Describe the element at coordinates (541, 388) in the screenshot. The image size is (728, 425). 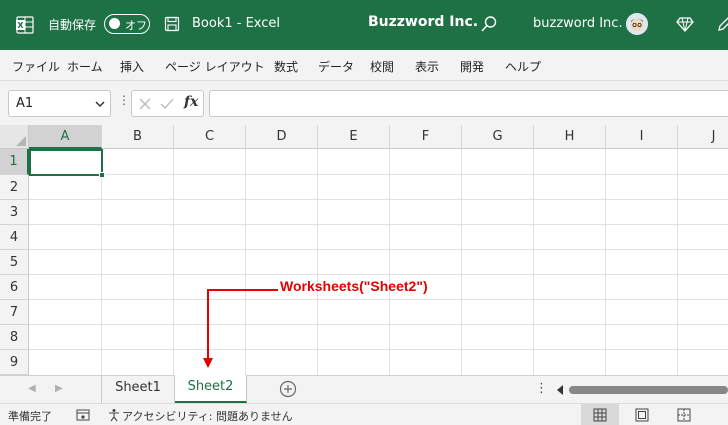
I see `tab-split-grip: ⋮` at that location.